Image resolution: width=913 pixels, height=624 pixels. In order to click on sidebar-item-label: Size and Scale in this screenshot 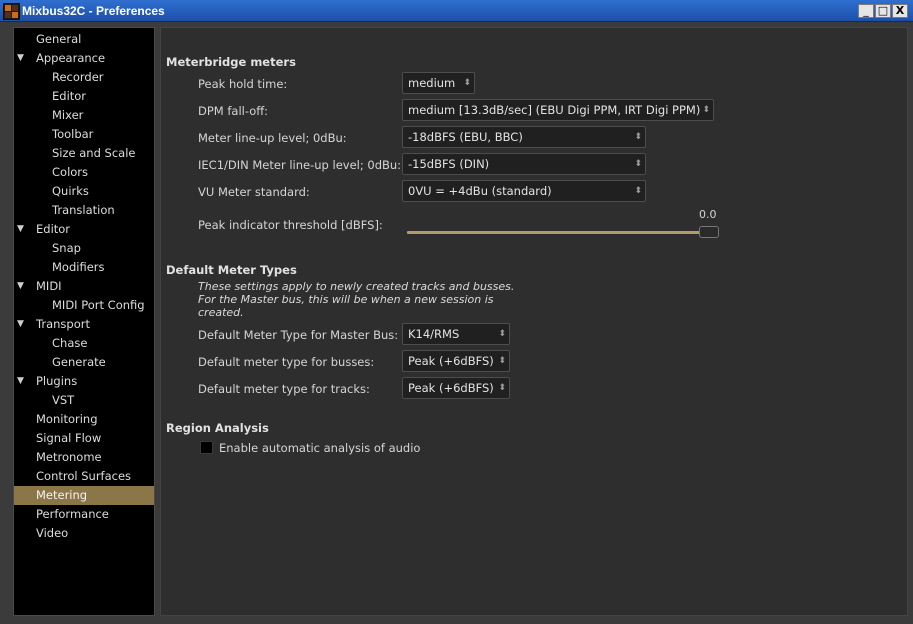, I will do `click(94, 153)`.